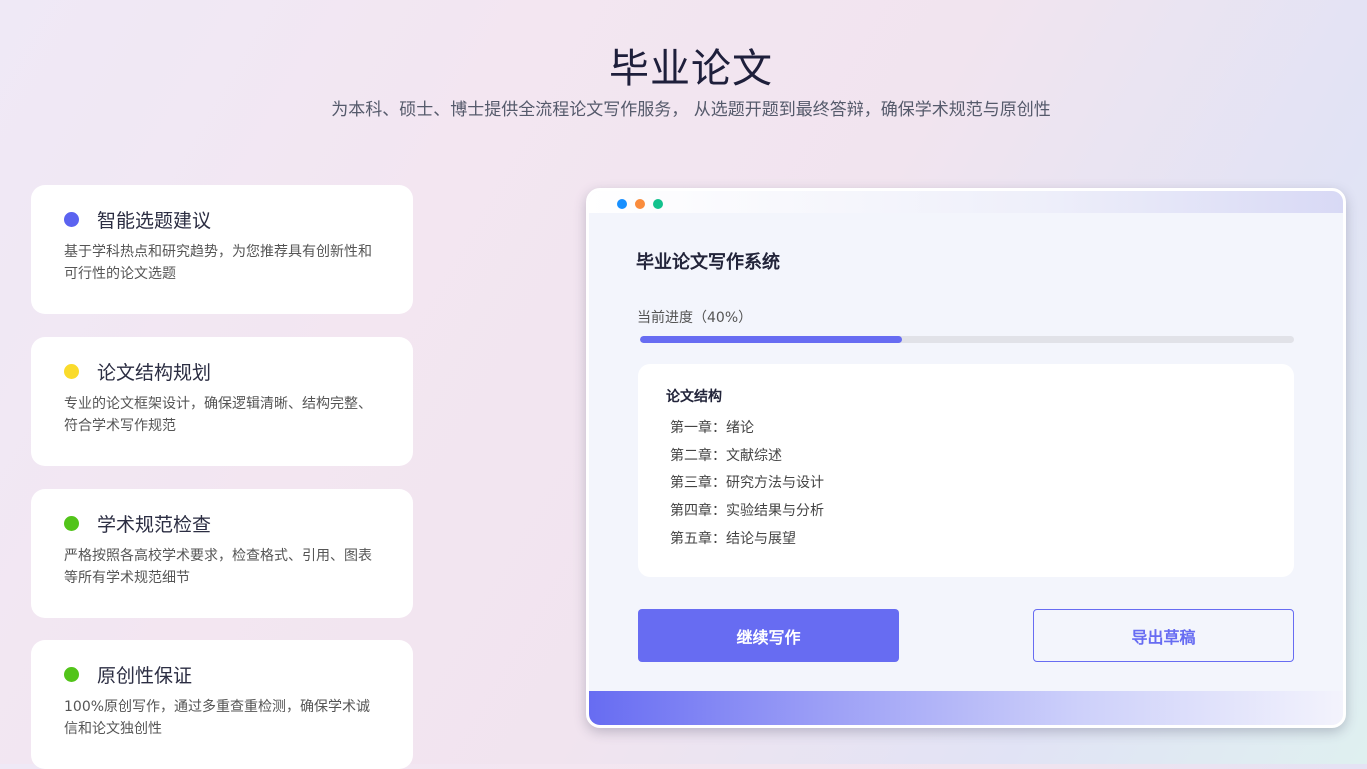 Image resolution: width=1367 pixels, height=769 pixels. Describe the element at coordinates (966, 202) in the screenshot. I see `window-title-bar` at that location.